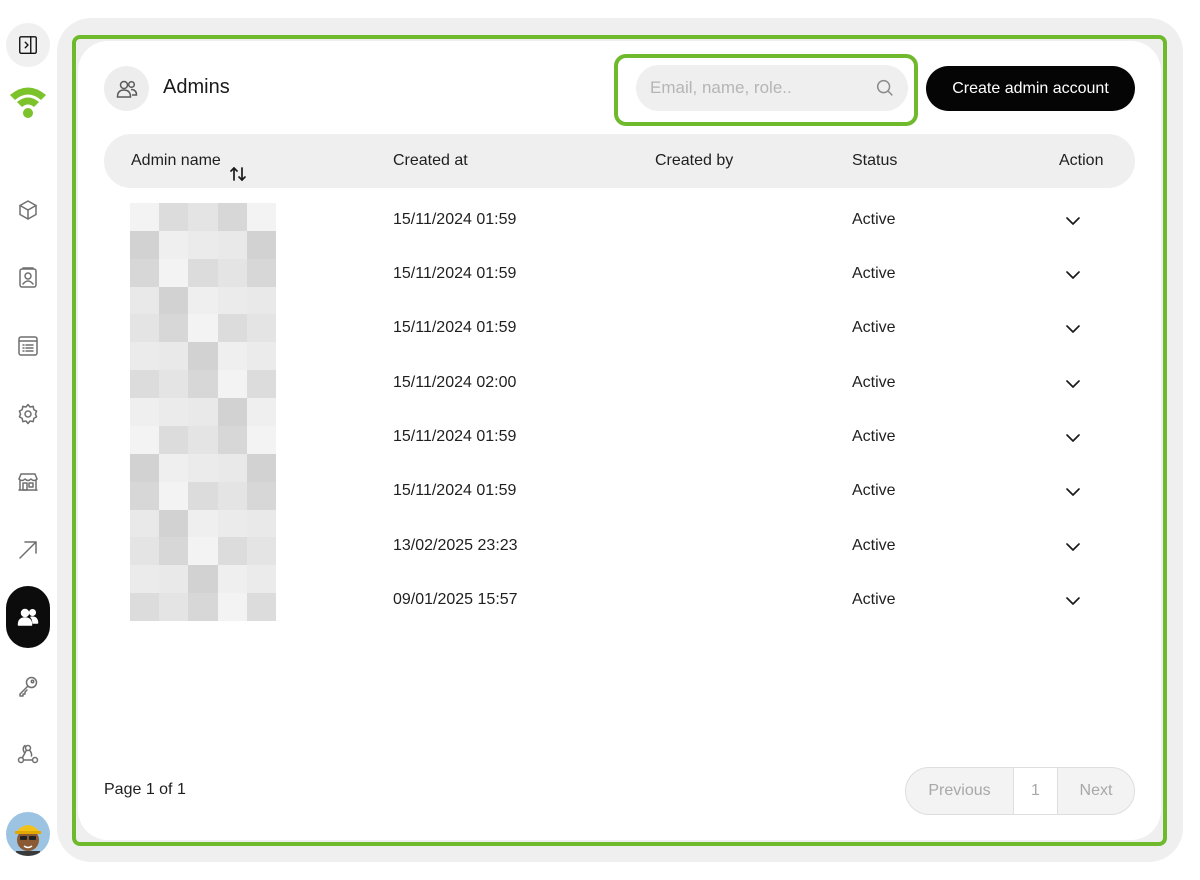 The width and height of the screenshot is (1200, 880). I want to click on sidebar-toggle-button, so click(28, 45).